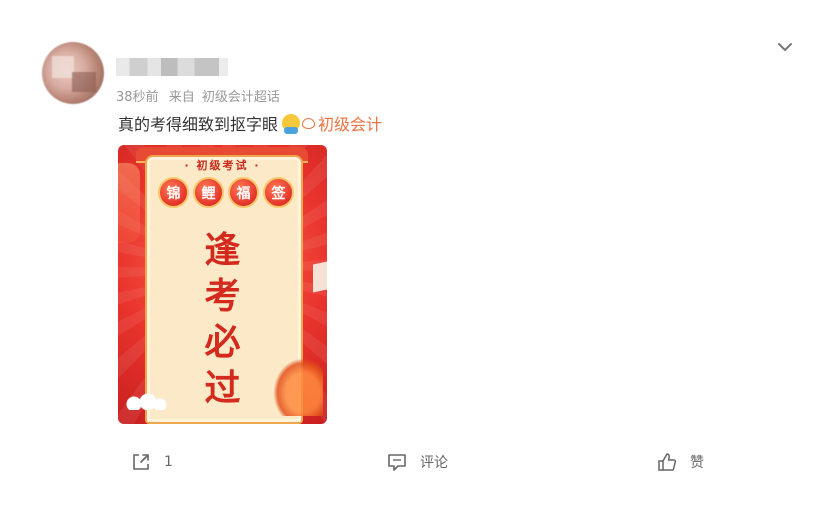  Describe the element at coordinates (226, 192) in the screenshot. I see `badge-row: 锦 鲤 福 签` at that location.